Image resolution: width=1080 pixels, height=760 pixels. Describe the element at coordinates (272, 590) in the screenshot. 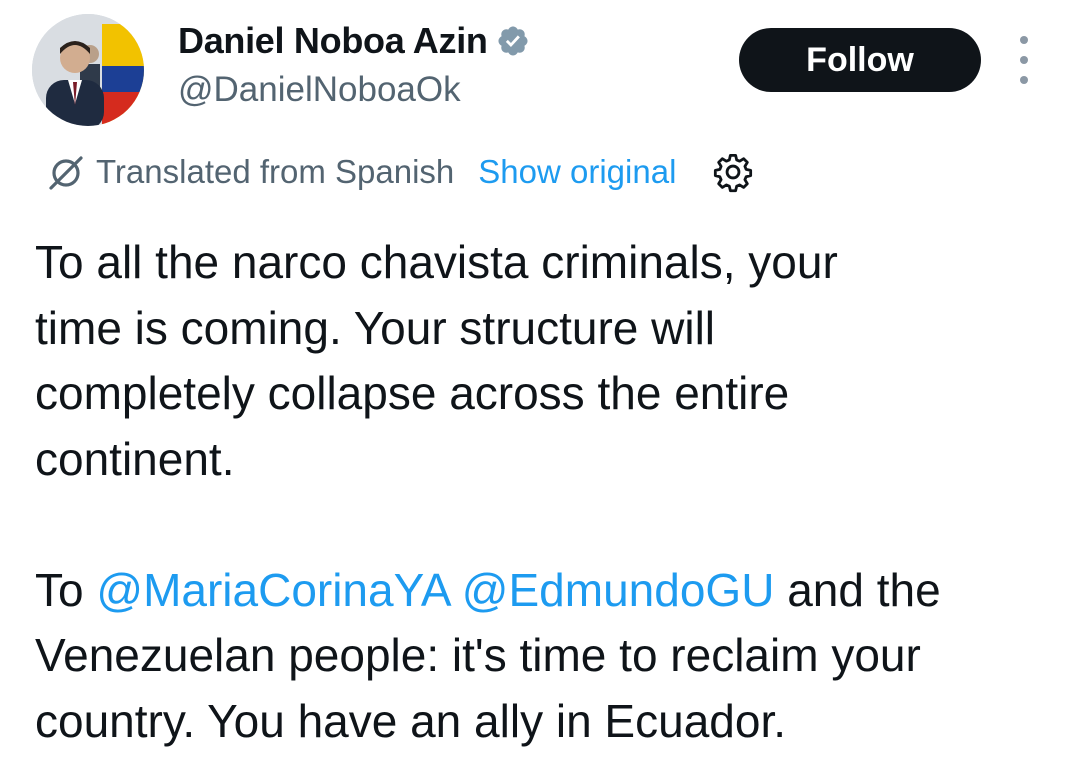

I see `mention-mariacorinaya: @MariaCorinaYA` at that location.